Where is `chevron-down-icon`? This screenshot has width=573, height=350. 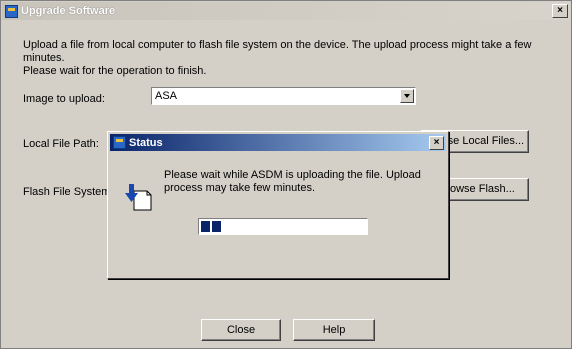
chevron-down-icon is located at coordinates (407, 96).